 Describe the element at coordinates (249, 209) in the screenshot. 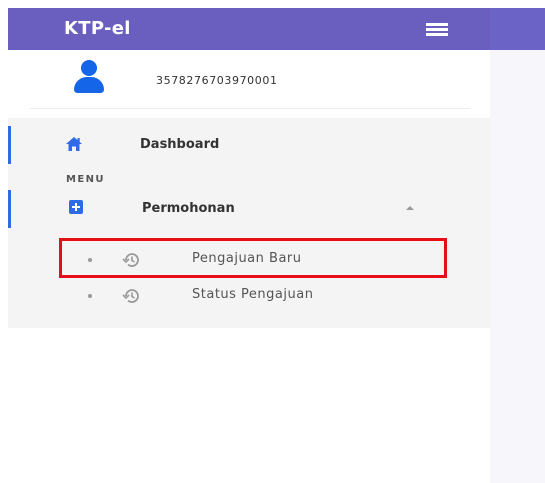

I see `sidebar-item-permohonan: Permohonan` at that location.